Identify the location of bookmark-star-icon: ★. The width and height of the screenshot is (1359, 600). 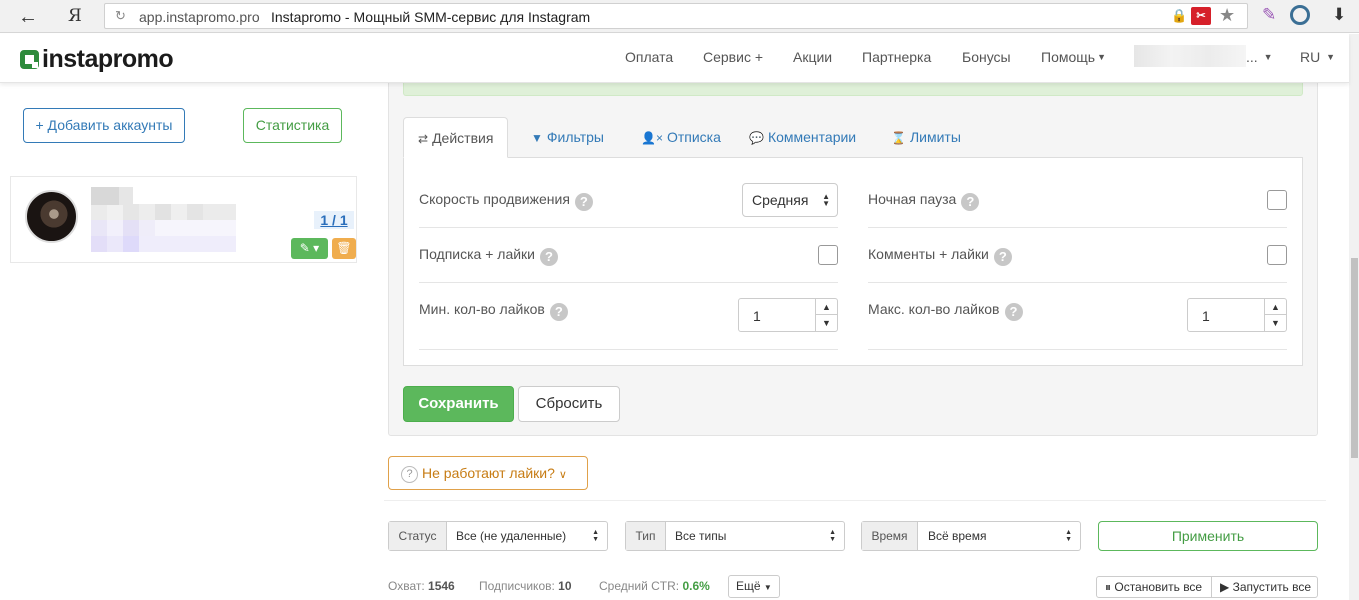
(1227, 15).